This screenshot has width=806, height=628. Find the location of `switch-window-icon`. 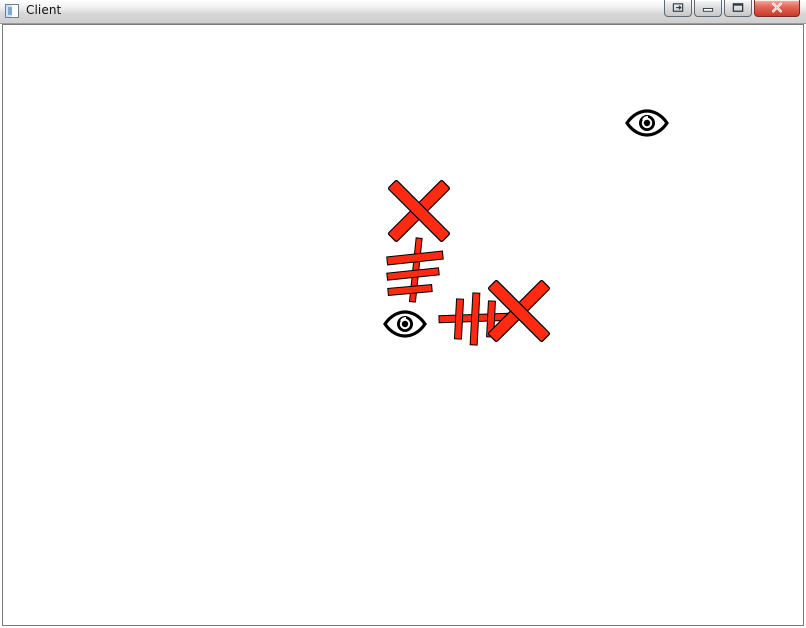

switch-window-icon is located at coordinates (678, 7).